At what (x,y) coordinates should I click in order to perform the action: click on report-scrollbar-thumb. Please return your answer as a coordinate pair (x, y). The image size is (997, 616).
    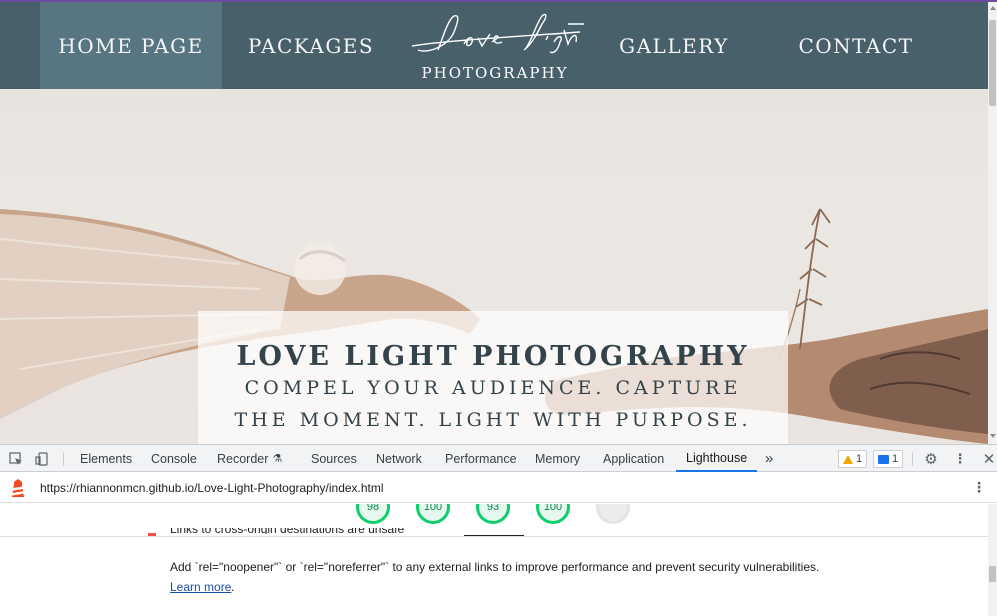
    Looking at the image, I should click on (992, 574).